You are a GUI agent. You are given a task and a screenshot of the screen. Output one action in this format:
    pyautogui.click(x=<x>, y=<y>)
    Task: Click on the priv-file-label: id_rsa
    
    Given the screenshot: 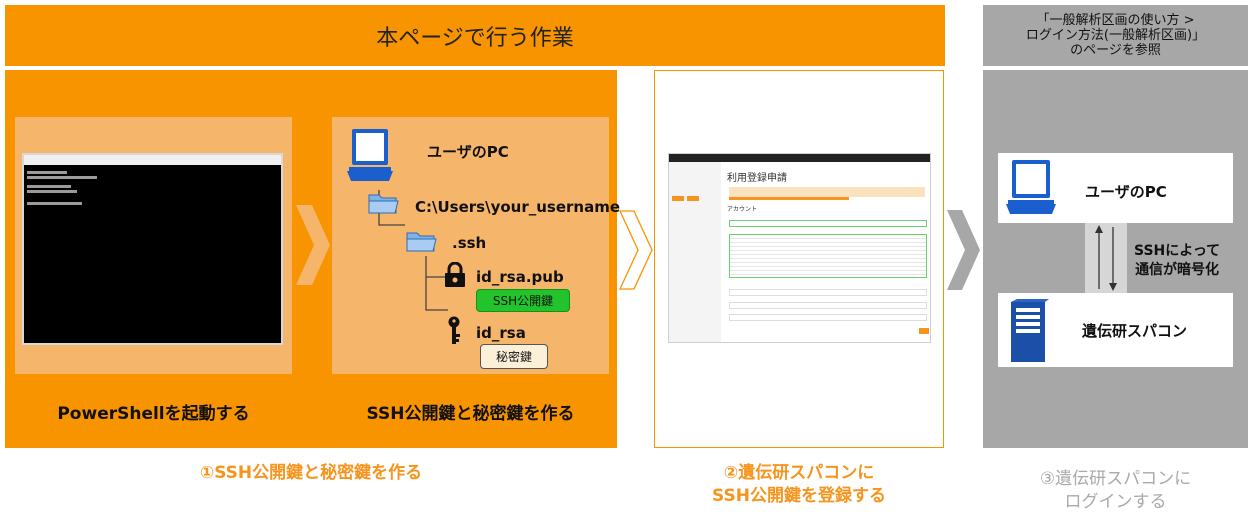 What is the action you would take?
    pyautogui.click(x=501, y=333)
    